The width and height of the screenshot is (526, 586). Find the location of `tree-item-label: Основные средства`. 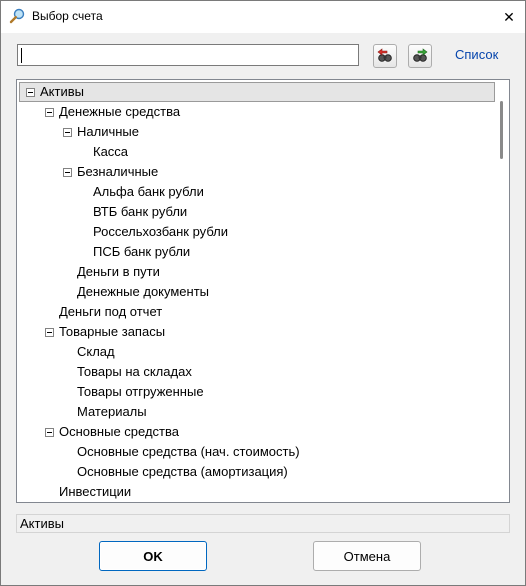

tree-item-label: Основные средства is located at coordinates (119, 431).